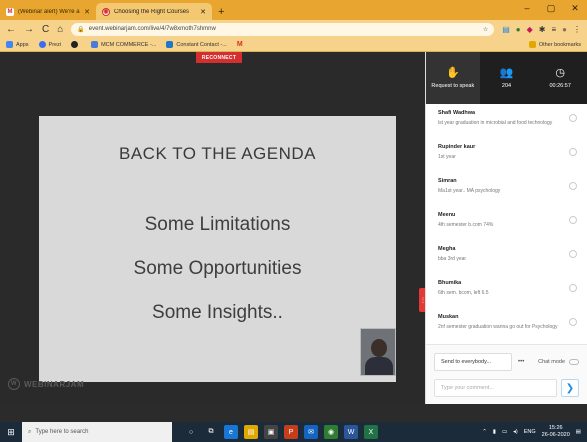  I want to click on toggle-icon, so click(574, 362).